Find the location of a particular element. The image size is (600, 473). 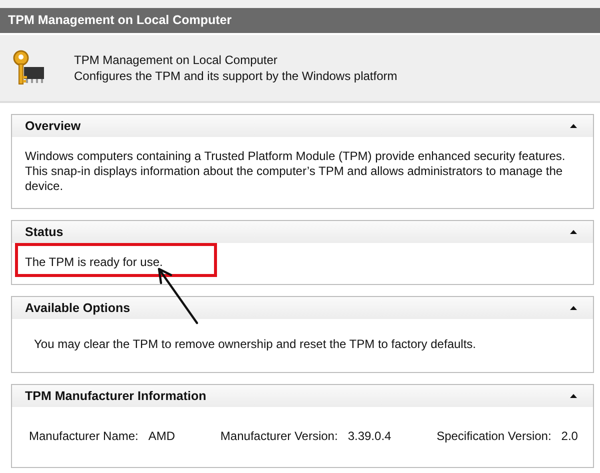

section-header: Overview is located at coordinates (302, 126).